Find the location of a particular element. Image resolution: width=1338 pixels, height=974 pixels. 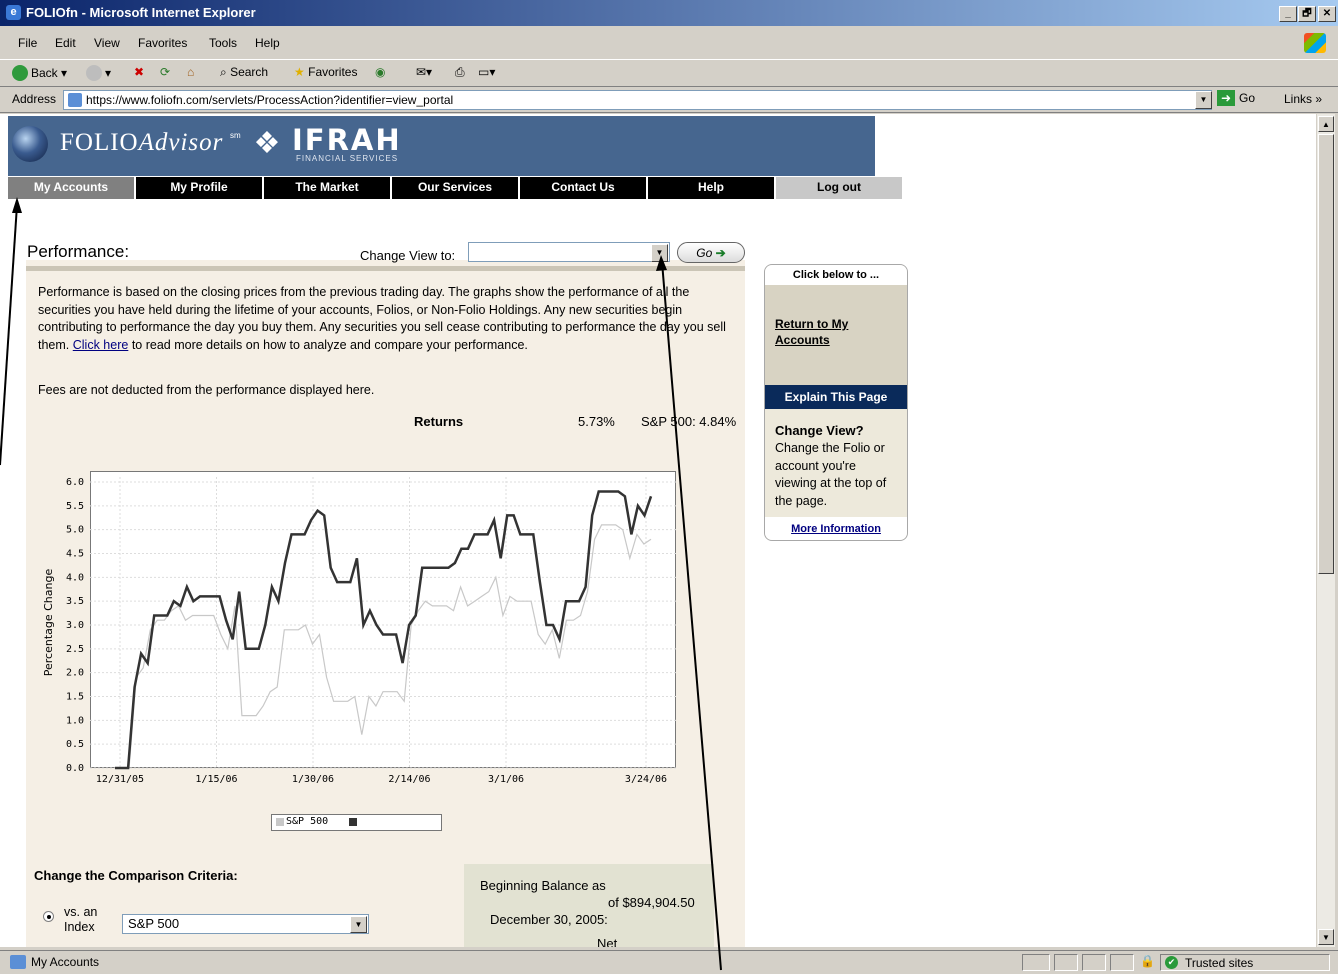

ifrah-subtitle: FINANCIAL SERVICES is located at coordinates (347, 158).